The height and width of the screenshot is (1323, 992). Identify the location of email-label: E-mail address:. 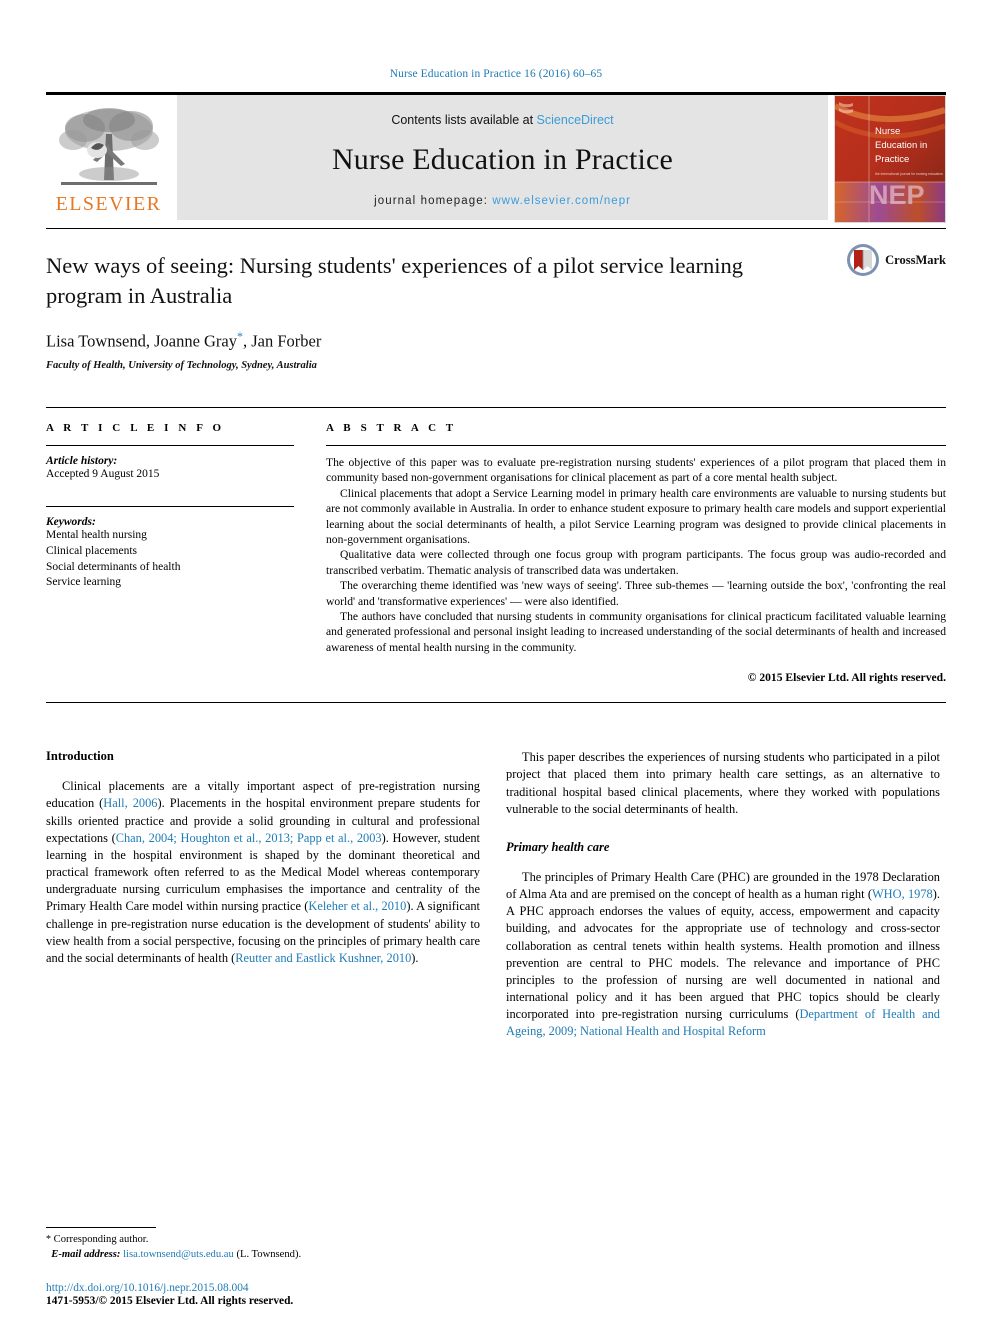
(86, 1255).